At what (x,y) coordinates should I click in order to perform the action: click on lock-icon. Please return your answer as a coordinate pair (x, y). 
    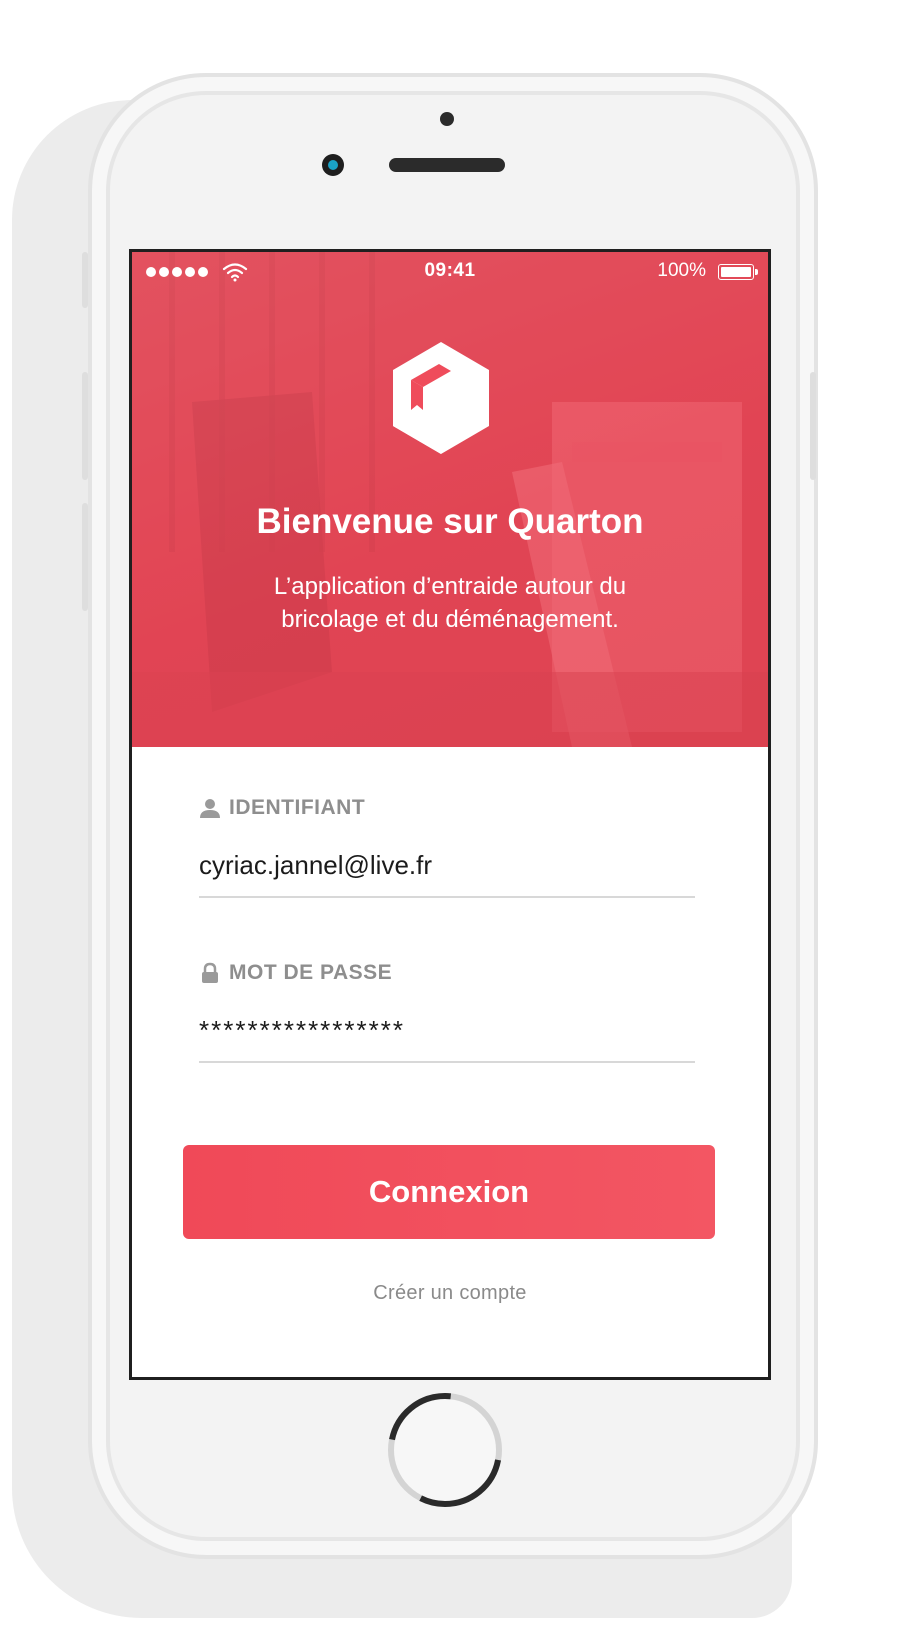
    Looking at the image, I should click on (210, 972).